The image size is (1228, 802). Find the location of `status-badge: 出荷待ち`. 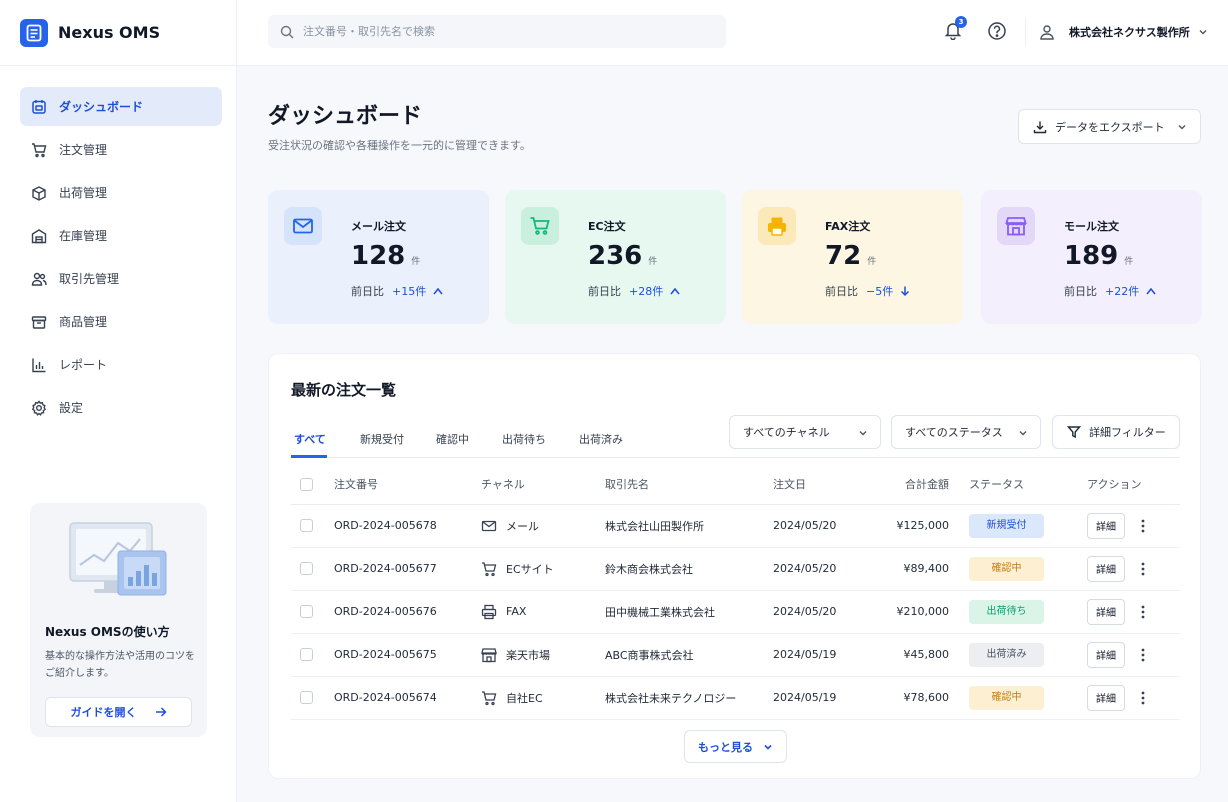

status-badge: 出荷待ち is located at coordinates (1006, 611).